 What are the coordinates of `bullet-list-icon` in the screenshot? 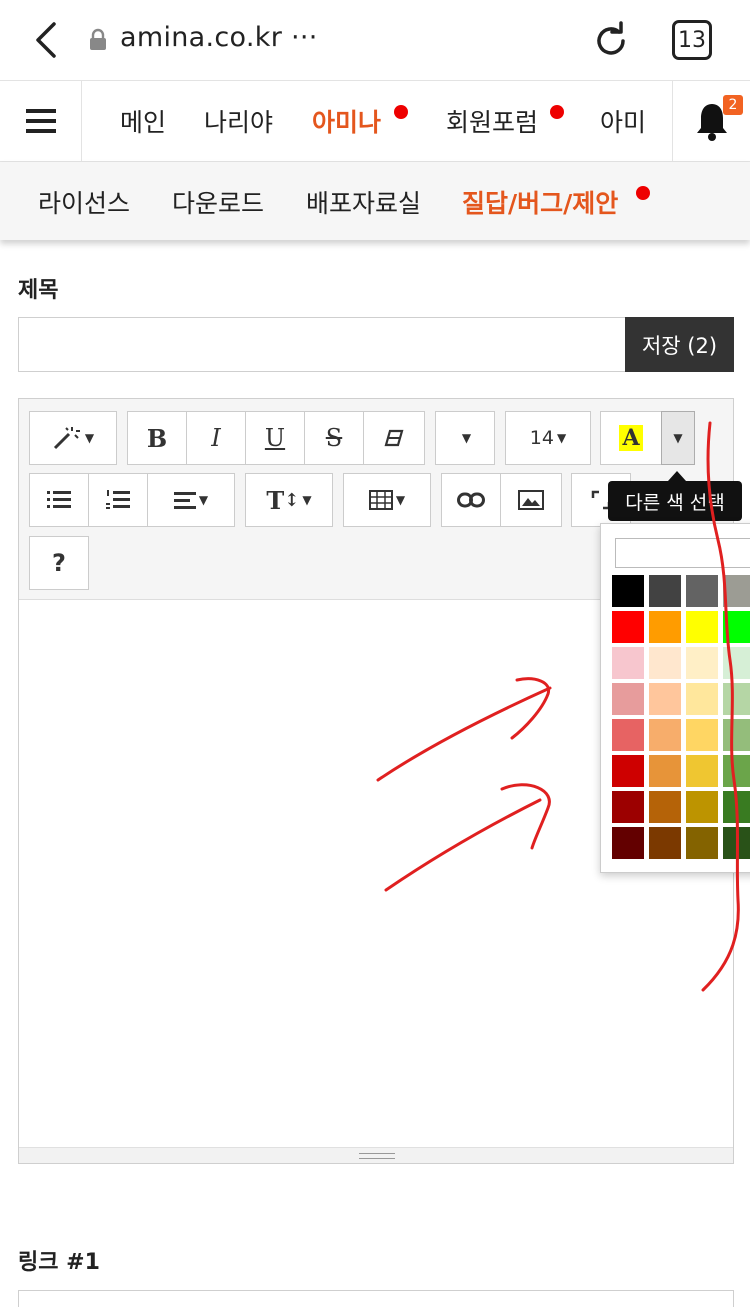 It's located at (59, 499).